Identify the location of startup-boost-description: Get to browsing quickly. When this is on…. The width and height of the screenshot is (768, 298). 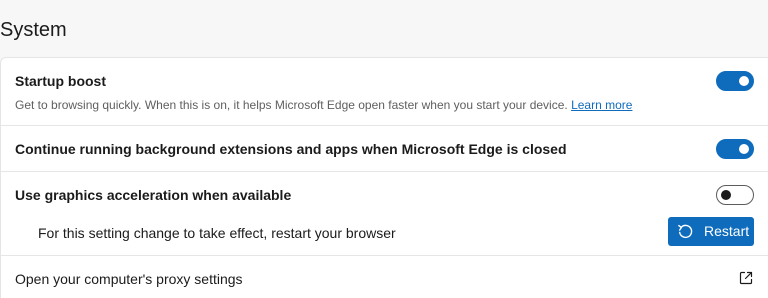
(323, 105).